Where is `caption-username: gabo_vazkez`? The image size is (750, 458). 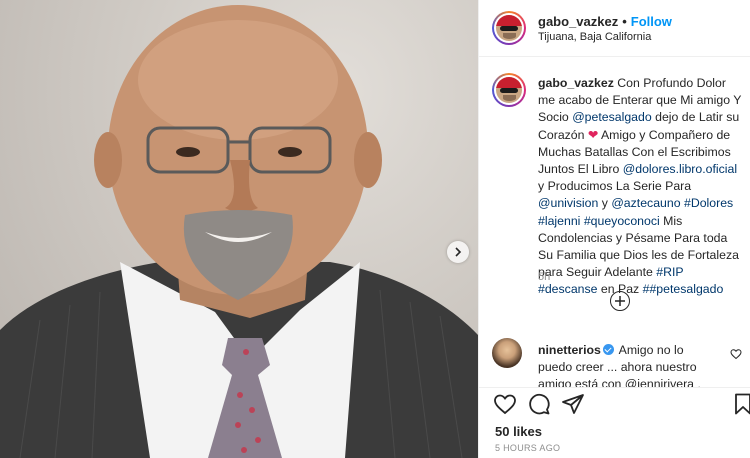 caption-username: gabo_vazkez is located at coordinates (576, 83).